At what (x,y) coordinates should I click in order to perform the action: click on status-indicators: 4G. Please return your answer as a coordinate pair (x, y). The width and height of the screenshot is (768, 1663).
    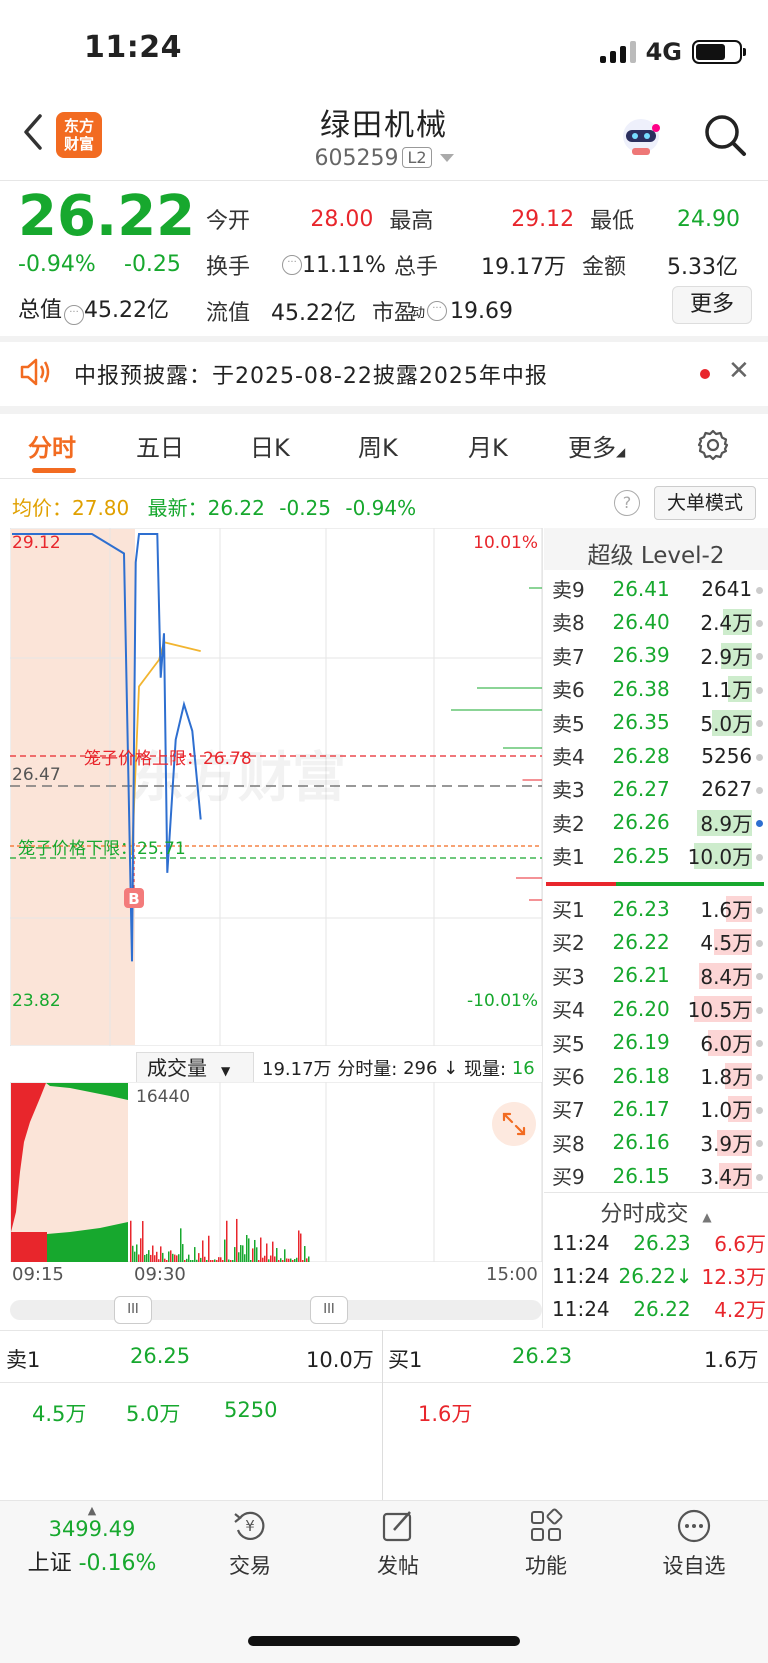
    Looking at the image, I should click on (672, 52).